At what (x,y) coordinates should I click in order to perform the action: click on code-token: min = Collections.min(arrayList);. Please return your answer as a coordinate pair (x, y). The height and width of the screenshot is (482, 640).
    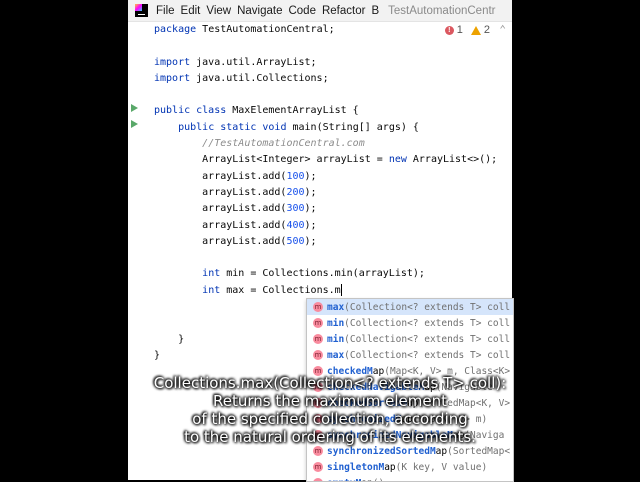
    Looking at the image, I should click on (322, 273).